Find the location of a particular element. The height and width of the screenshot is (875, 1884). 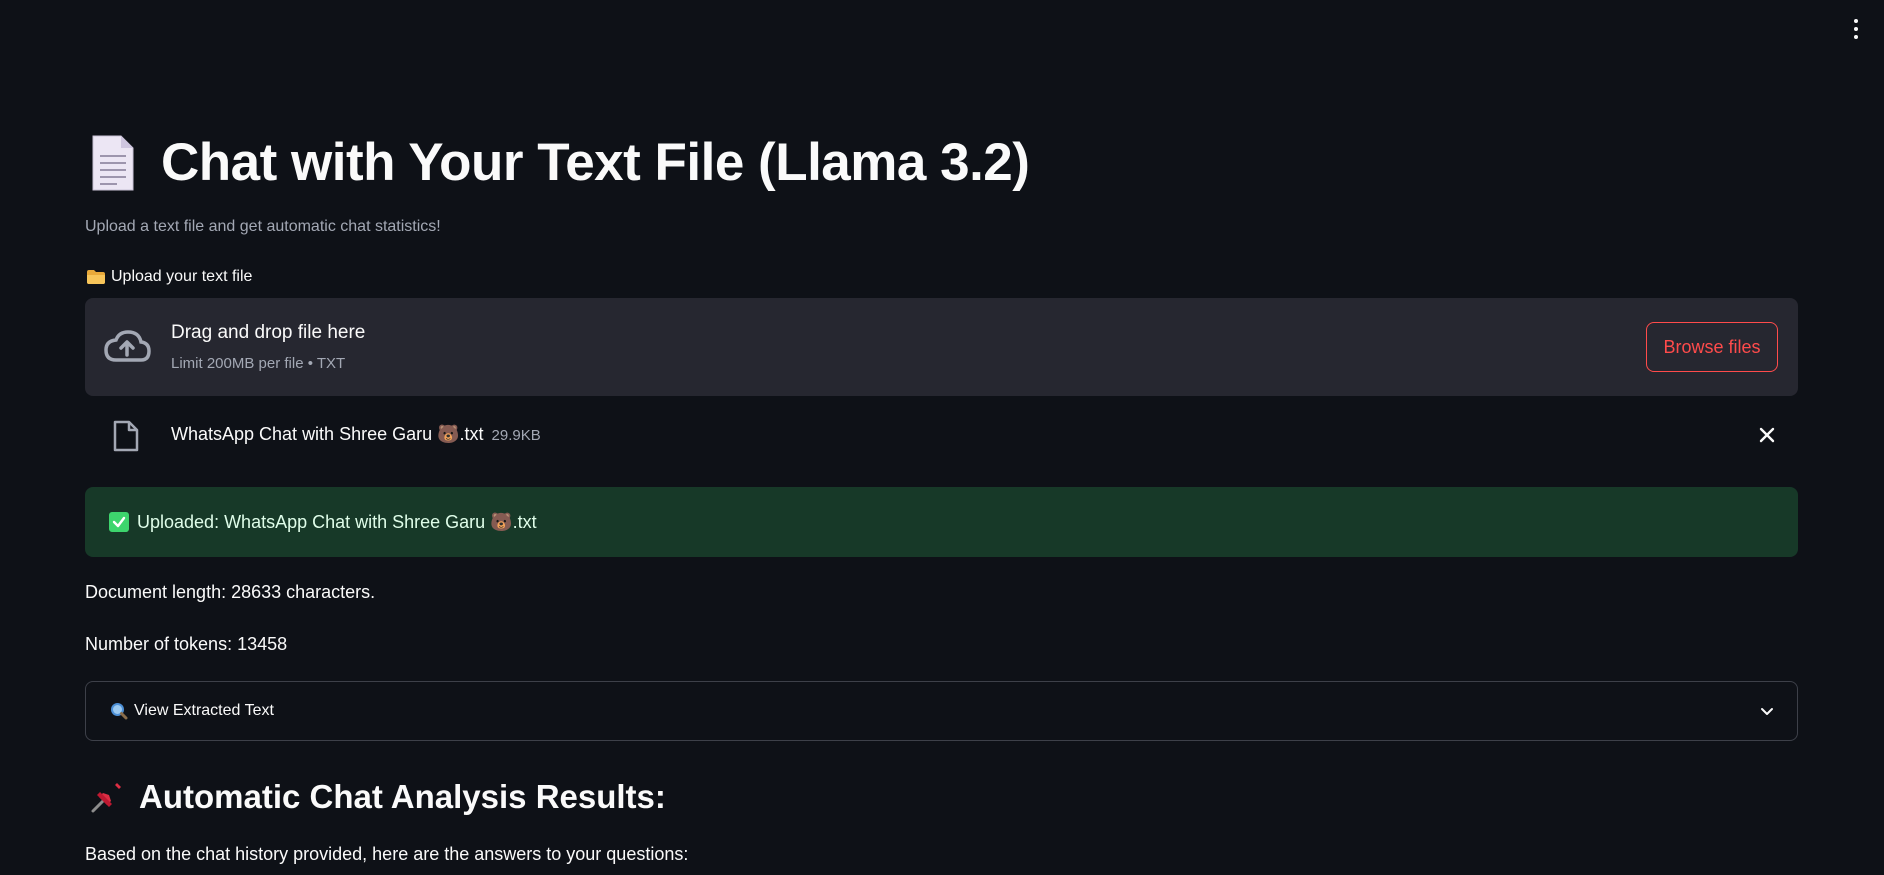

token-count: Number of tokens: 13458 is located at coordinates (186, 644).